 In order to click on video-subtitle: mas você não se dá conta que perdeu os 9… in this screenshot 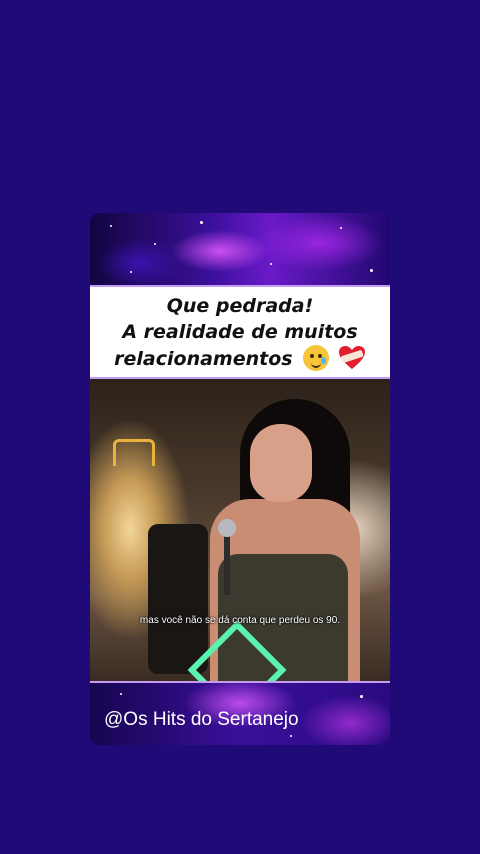, I will do `click(240, 620)`.